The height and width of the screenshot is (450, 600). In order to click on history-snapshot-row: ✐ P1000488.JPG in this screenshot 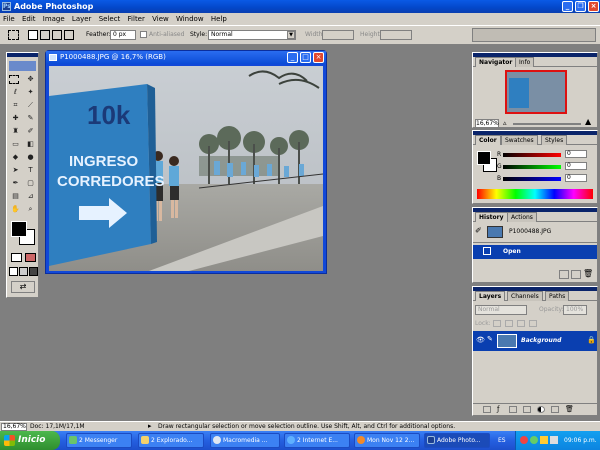, I will do `click(535, 233)`.